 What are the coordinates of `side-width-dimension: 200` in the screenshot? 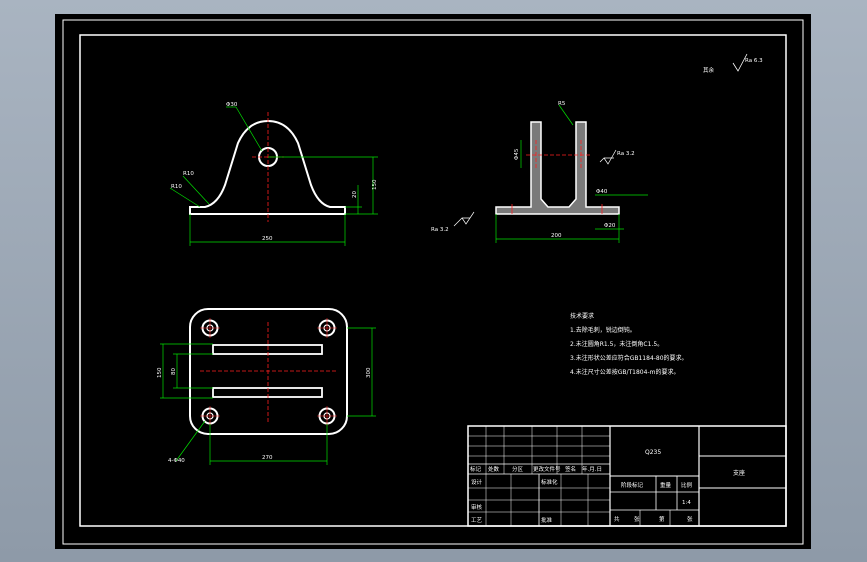 It's located at (556, 236).